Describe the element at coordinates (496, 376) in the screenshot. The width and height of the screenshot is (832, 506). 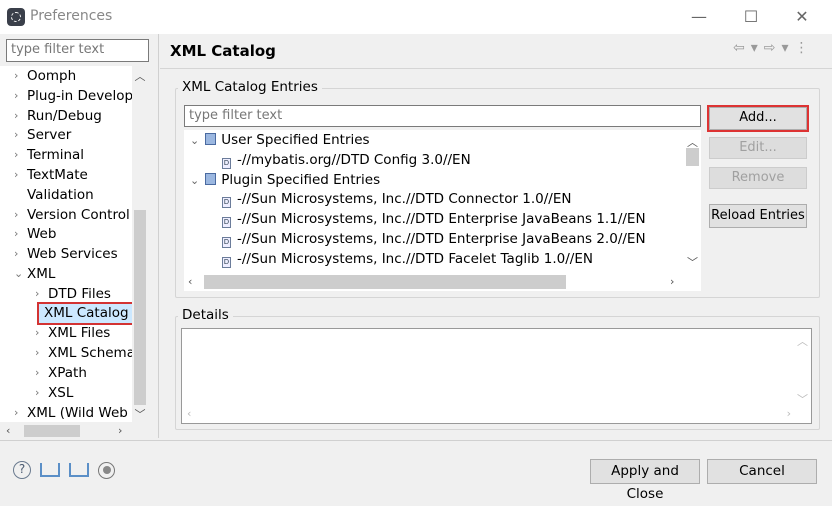
I see `details-textarea: ︿ ﹀ ‹ ›` at that location.